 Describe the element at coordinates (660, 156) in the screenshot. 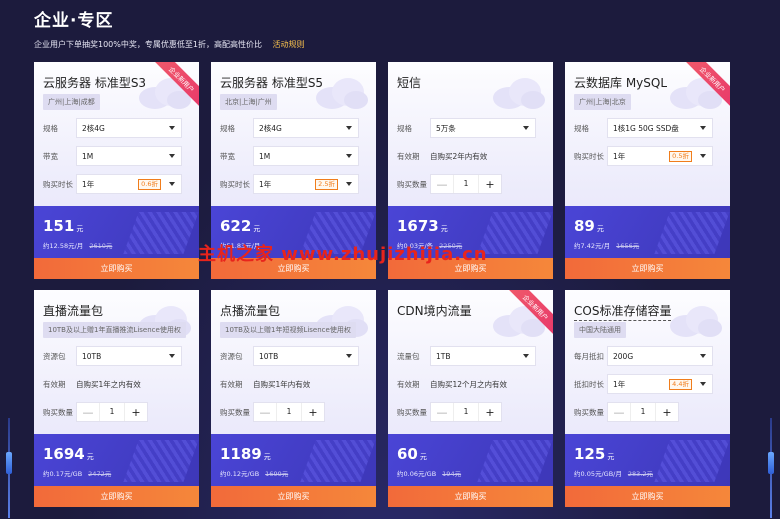

I see `option-select: 1年 0.5折` at that location.